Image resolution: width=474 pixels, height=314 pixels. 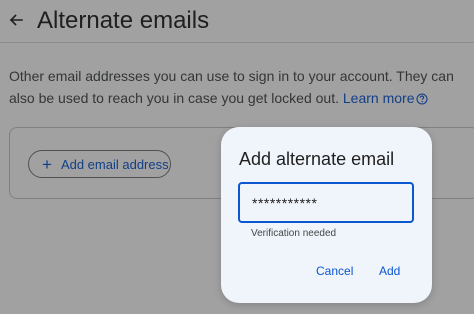 What do you see at coordinates (294, 233) in the screenshot?
I see `verification-helper-text: Verification needed` at bounding box center [294, 233].